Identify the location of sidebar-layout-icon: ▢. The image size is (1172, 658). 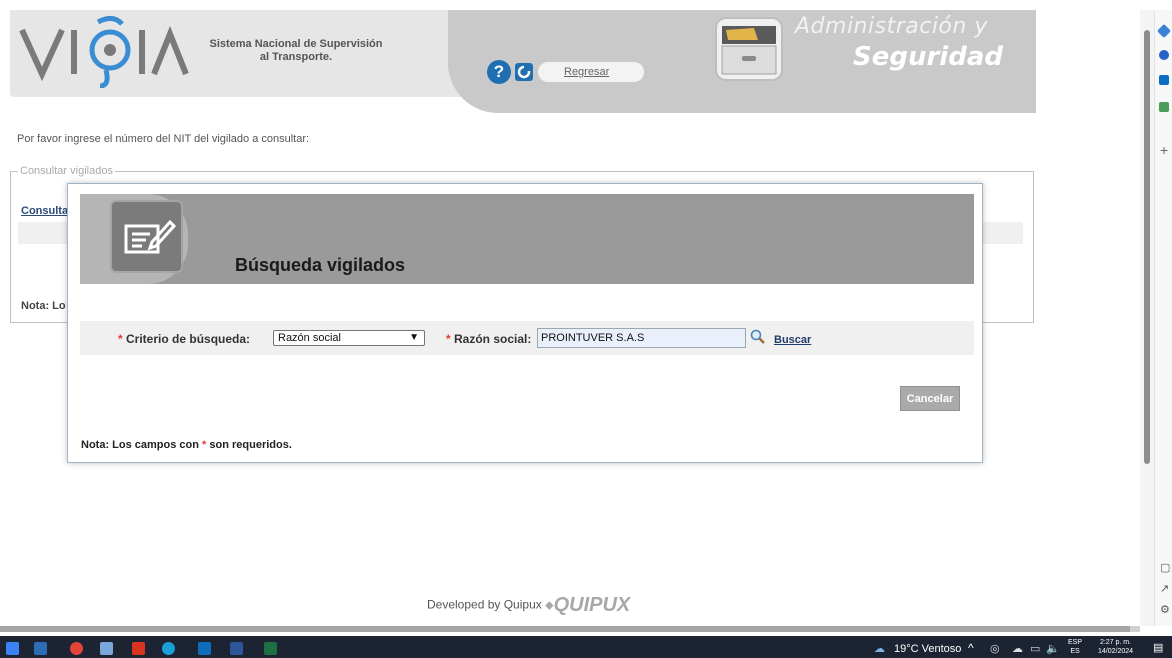
(1165, 567).